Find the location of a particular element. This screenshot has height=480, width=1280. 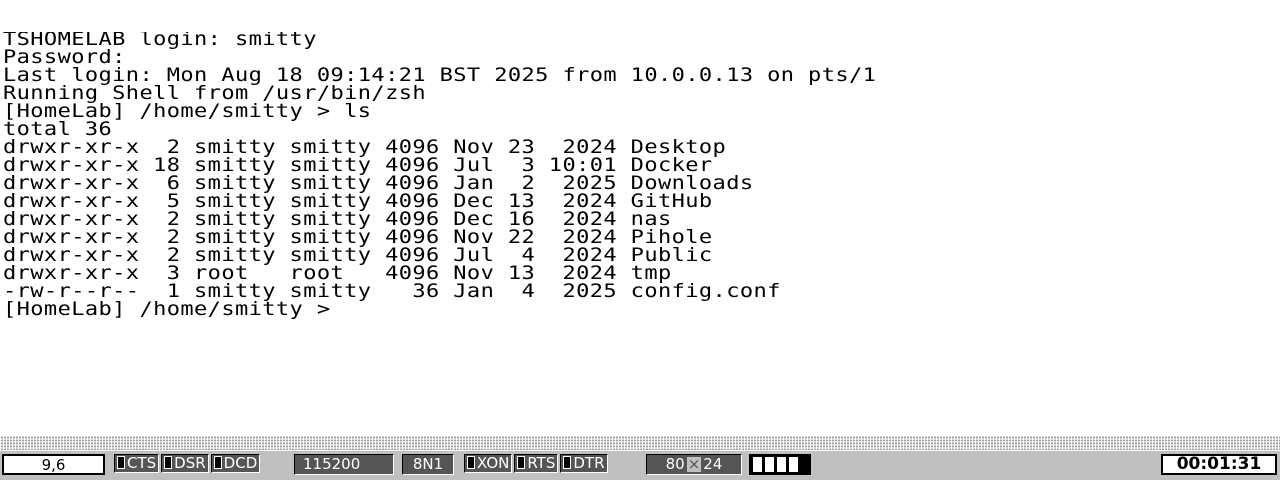

terminal-prompt-line: [HomeLab] /home/smitty > is located at coordinates (640, 309).